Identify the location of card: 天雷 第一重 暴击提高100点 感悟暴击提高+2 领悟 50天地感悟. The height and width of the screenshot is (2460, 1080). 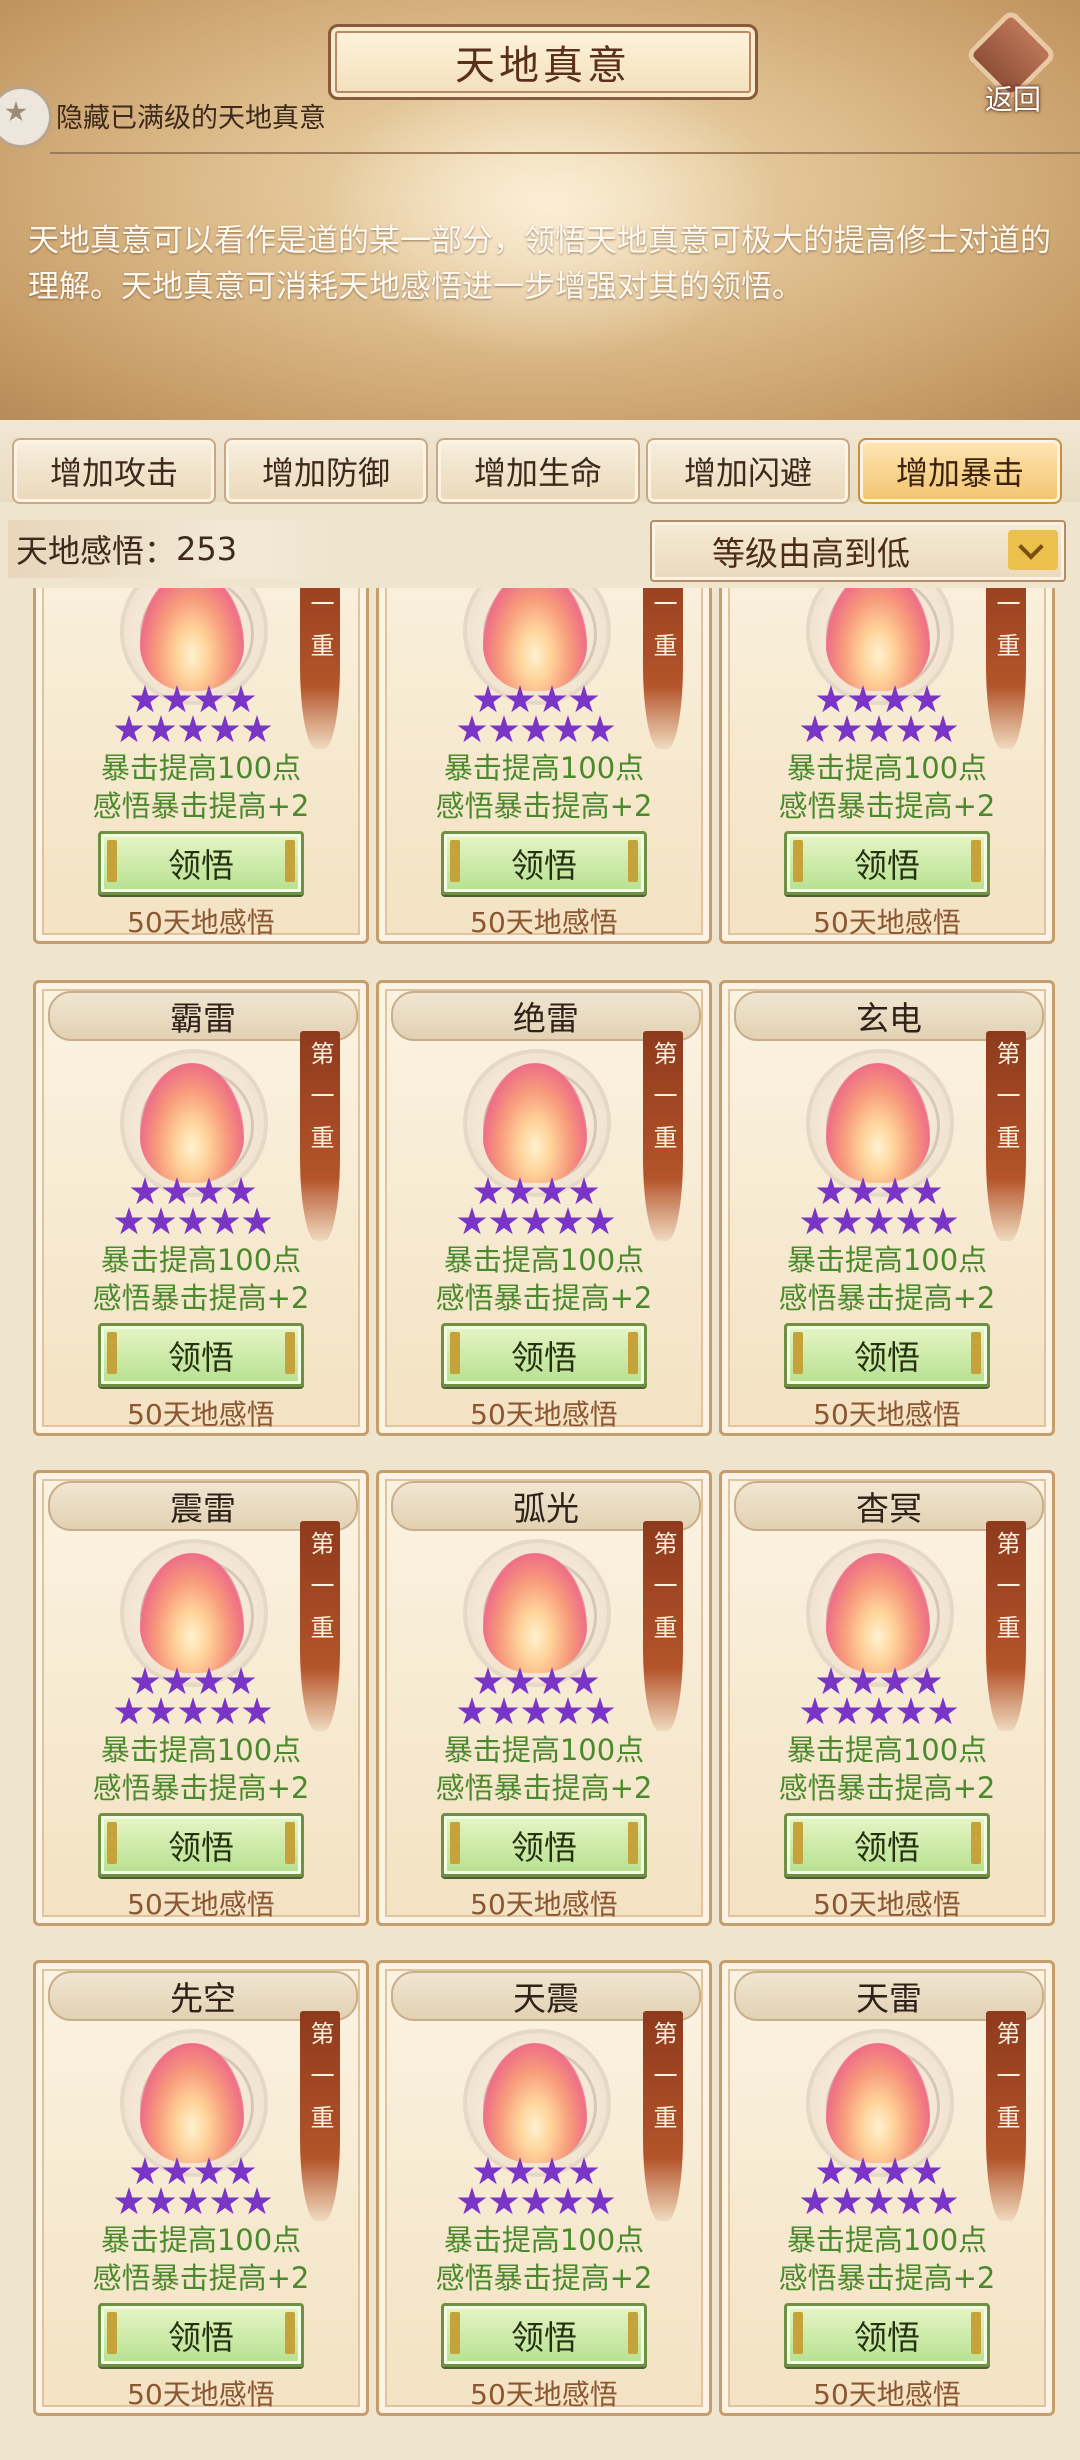
(887, 2188).